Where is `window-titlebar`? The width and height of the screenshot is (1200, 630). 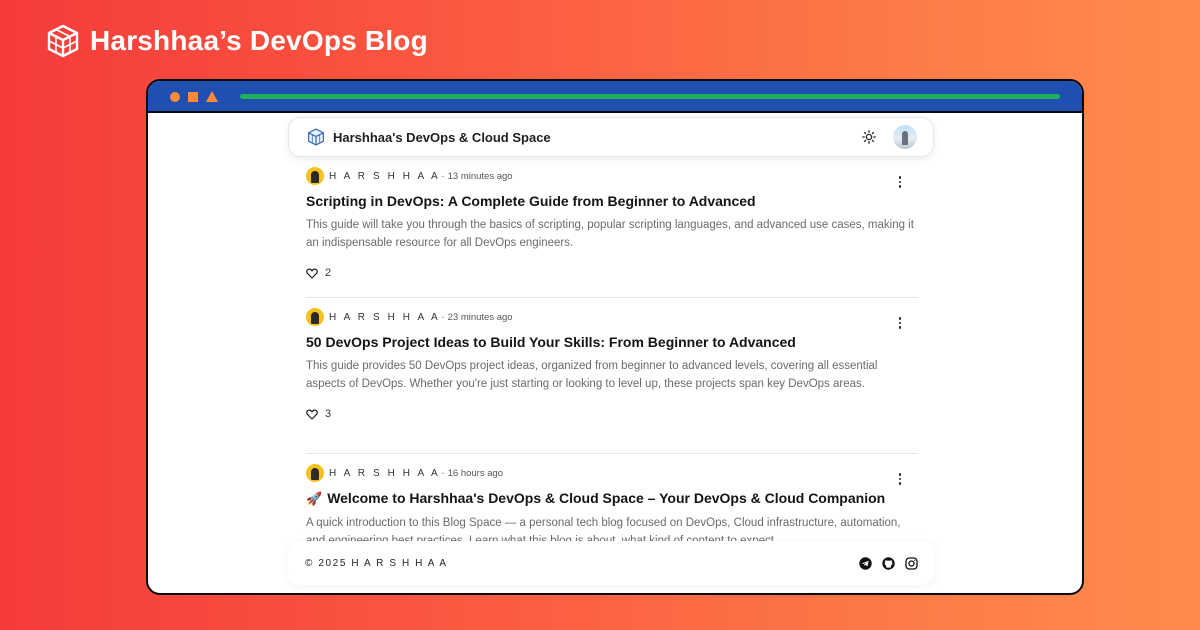 window-titlebar is located at coordinates (615, 97).